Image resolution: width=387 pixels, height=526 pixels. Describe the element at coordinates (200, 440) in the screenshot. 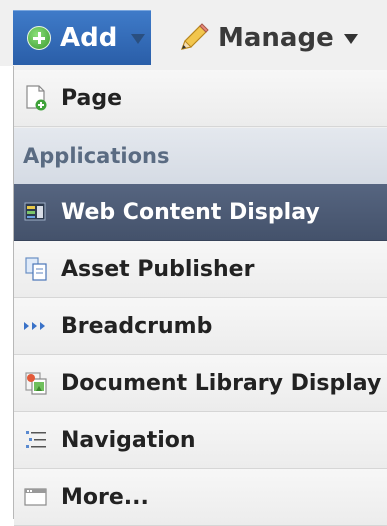

I see `menu-item-navigation: Navigation` at that location.